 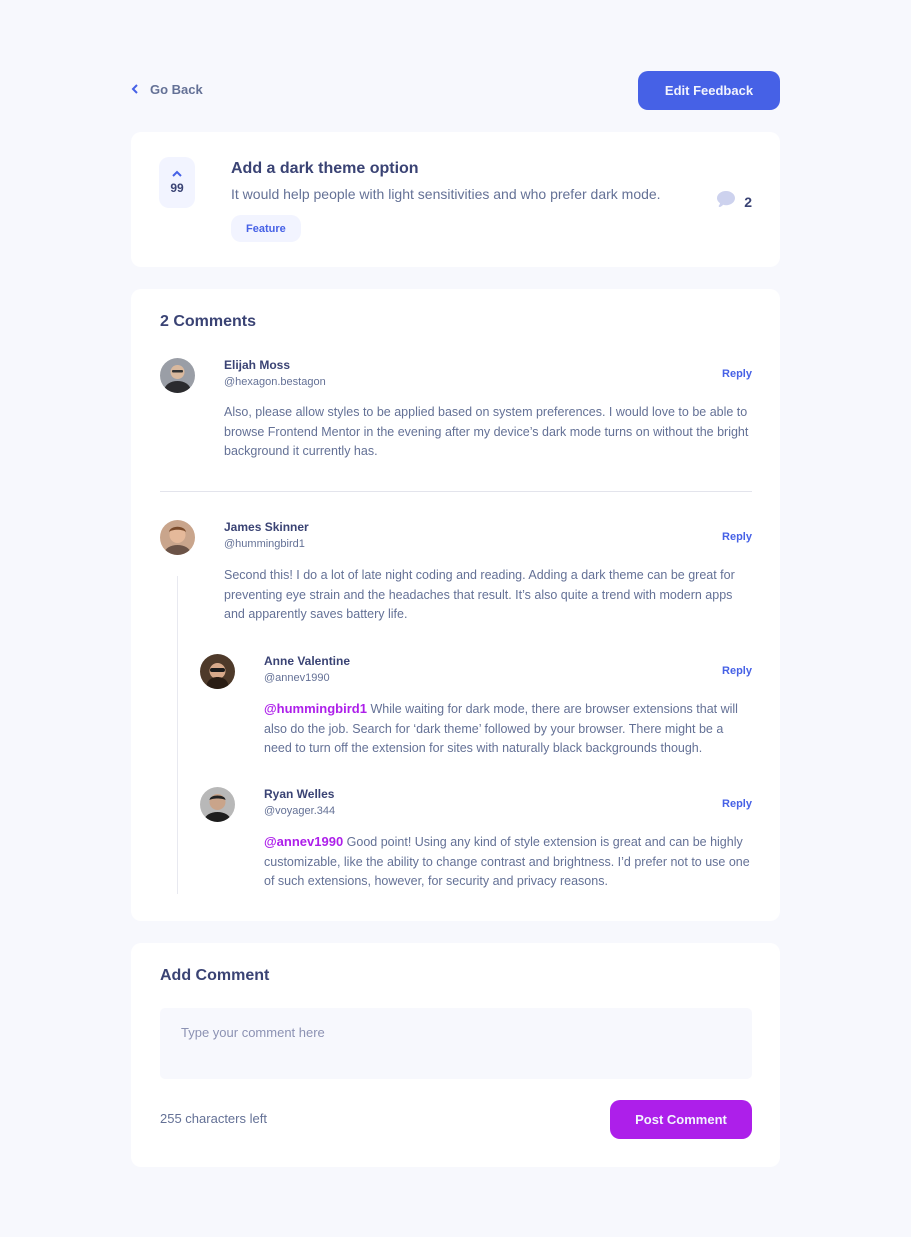 I want to click on upvote-button: 99, so click(x=177, y=182).